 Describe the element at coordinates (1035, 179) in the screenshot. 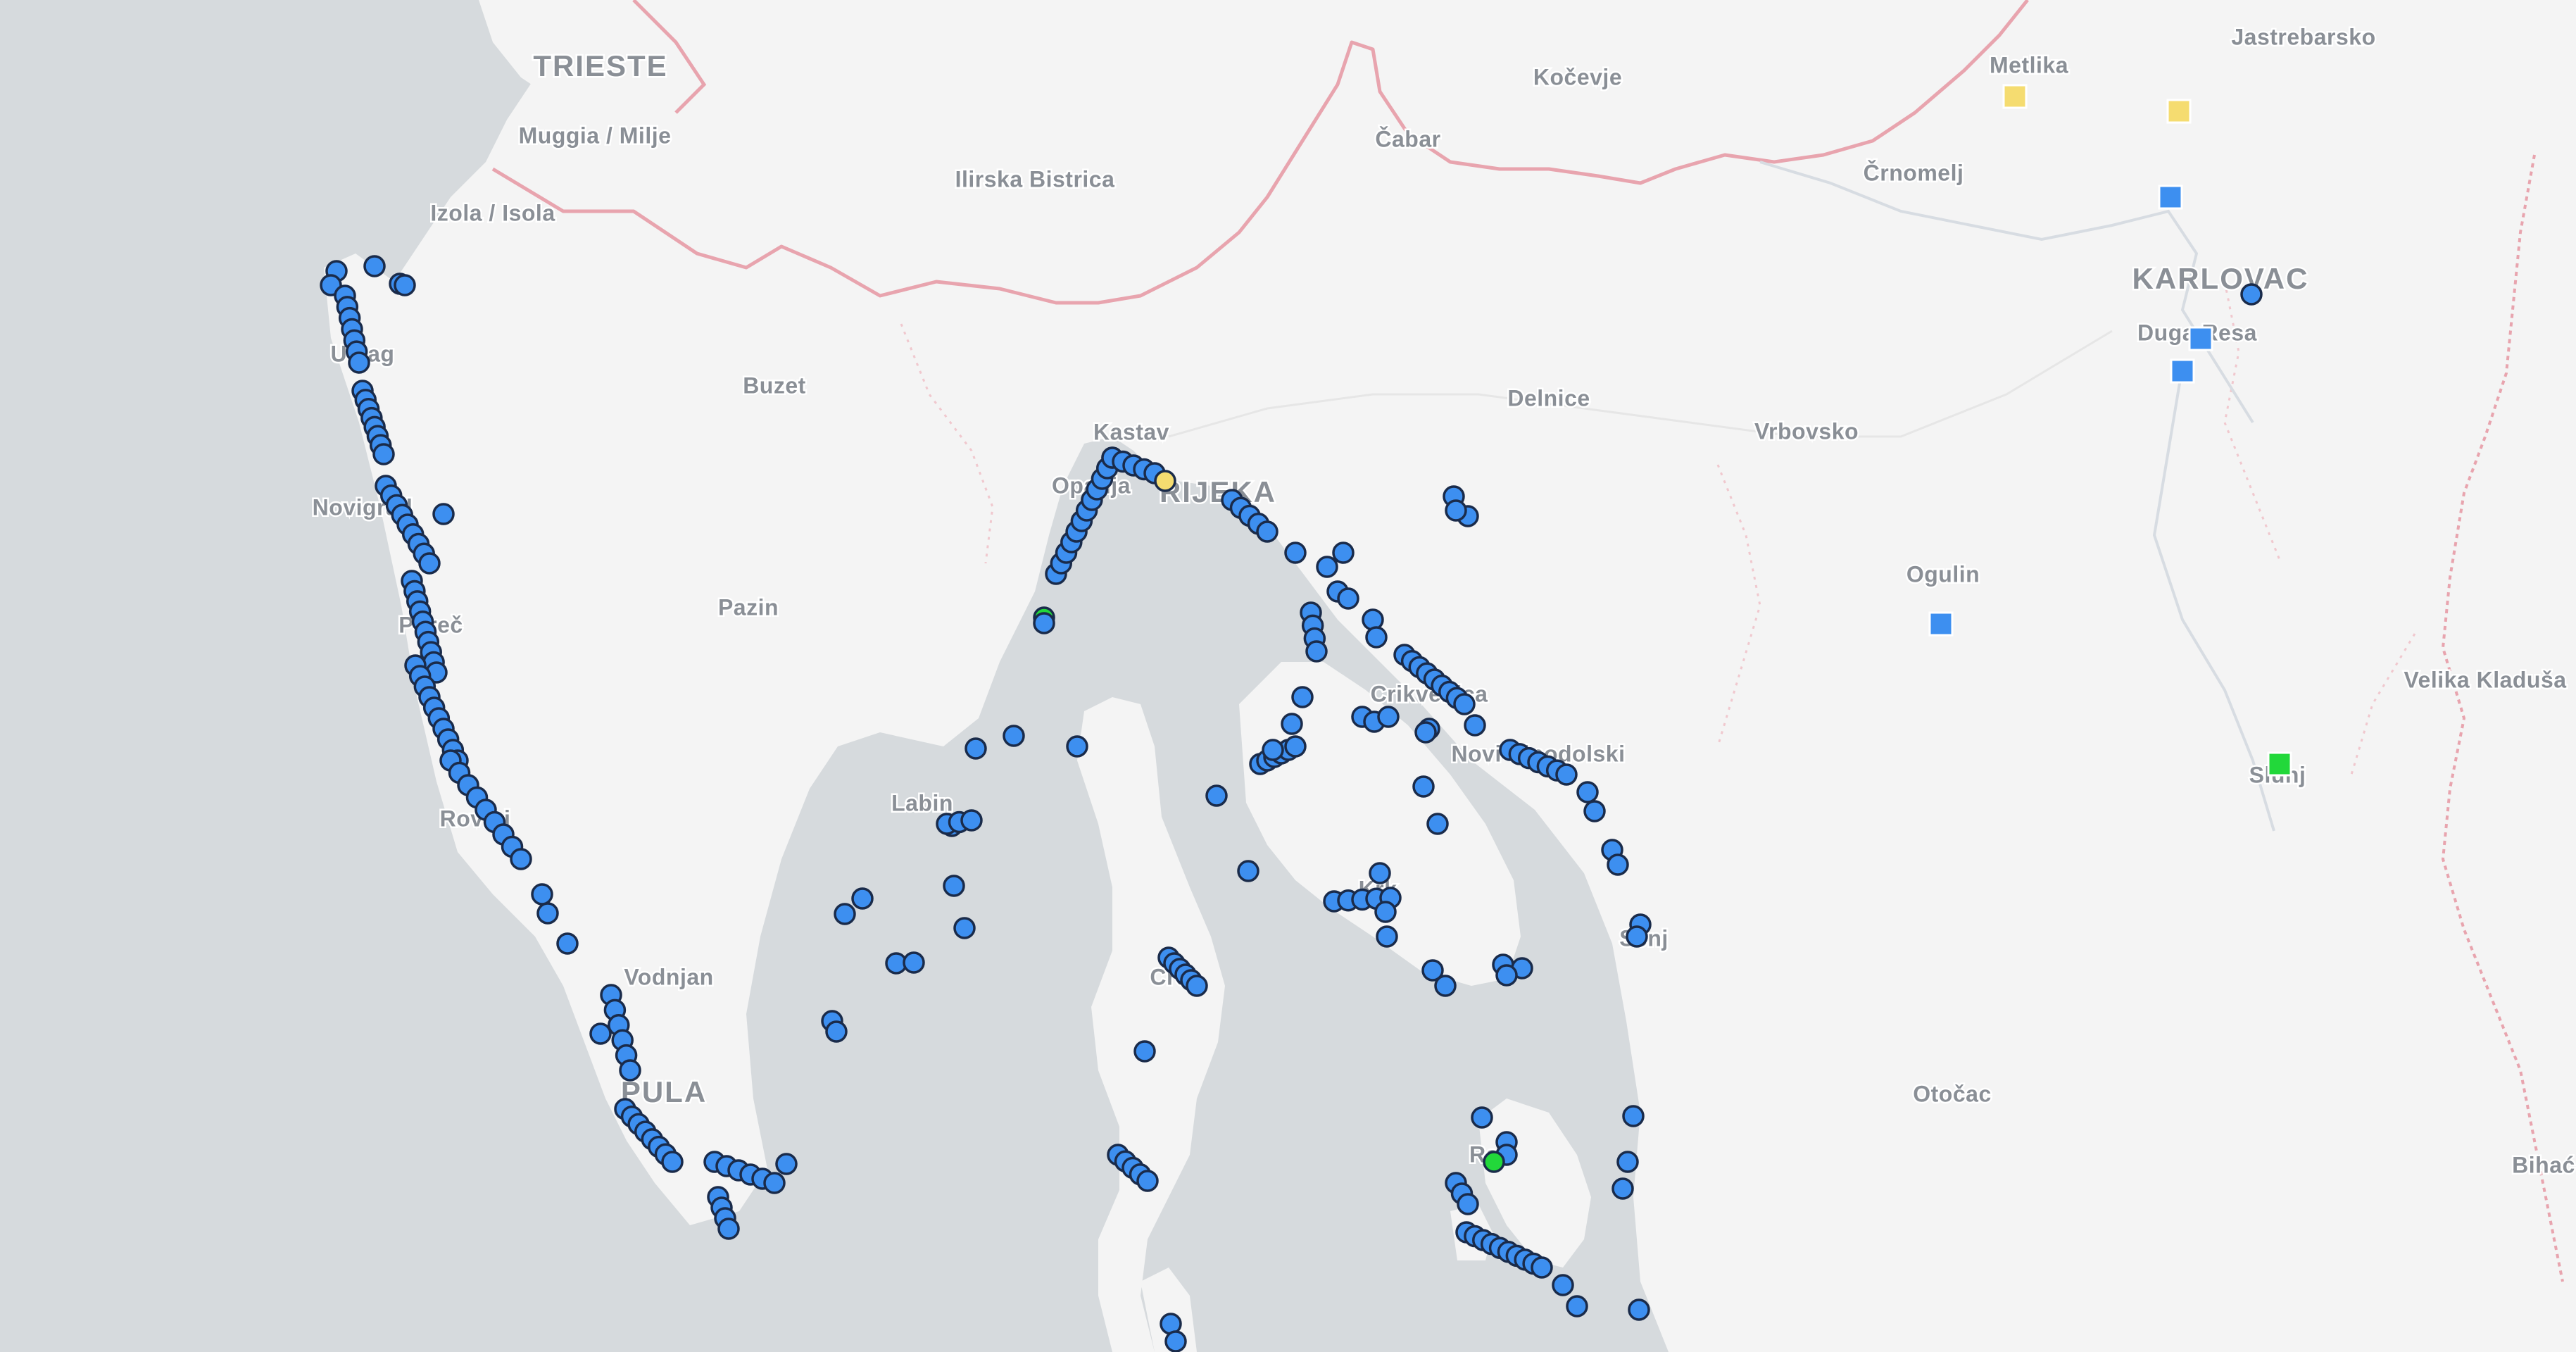

I see `place-label-ilirska-bistrica: Ilirska Bistrica` at that location.